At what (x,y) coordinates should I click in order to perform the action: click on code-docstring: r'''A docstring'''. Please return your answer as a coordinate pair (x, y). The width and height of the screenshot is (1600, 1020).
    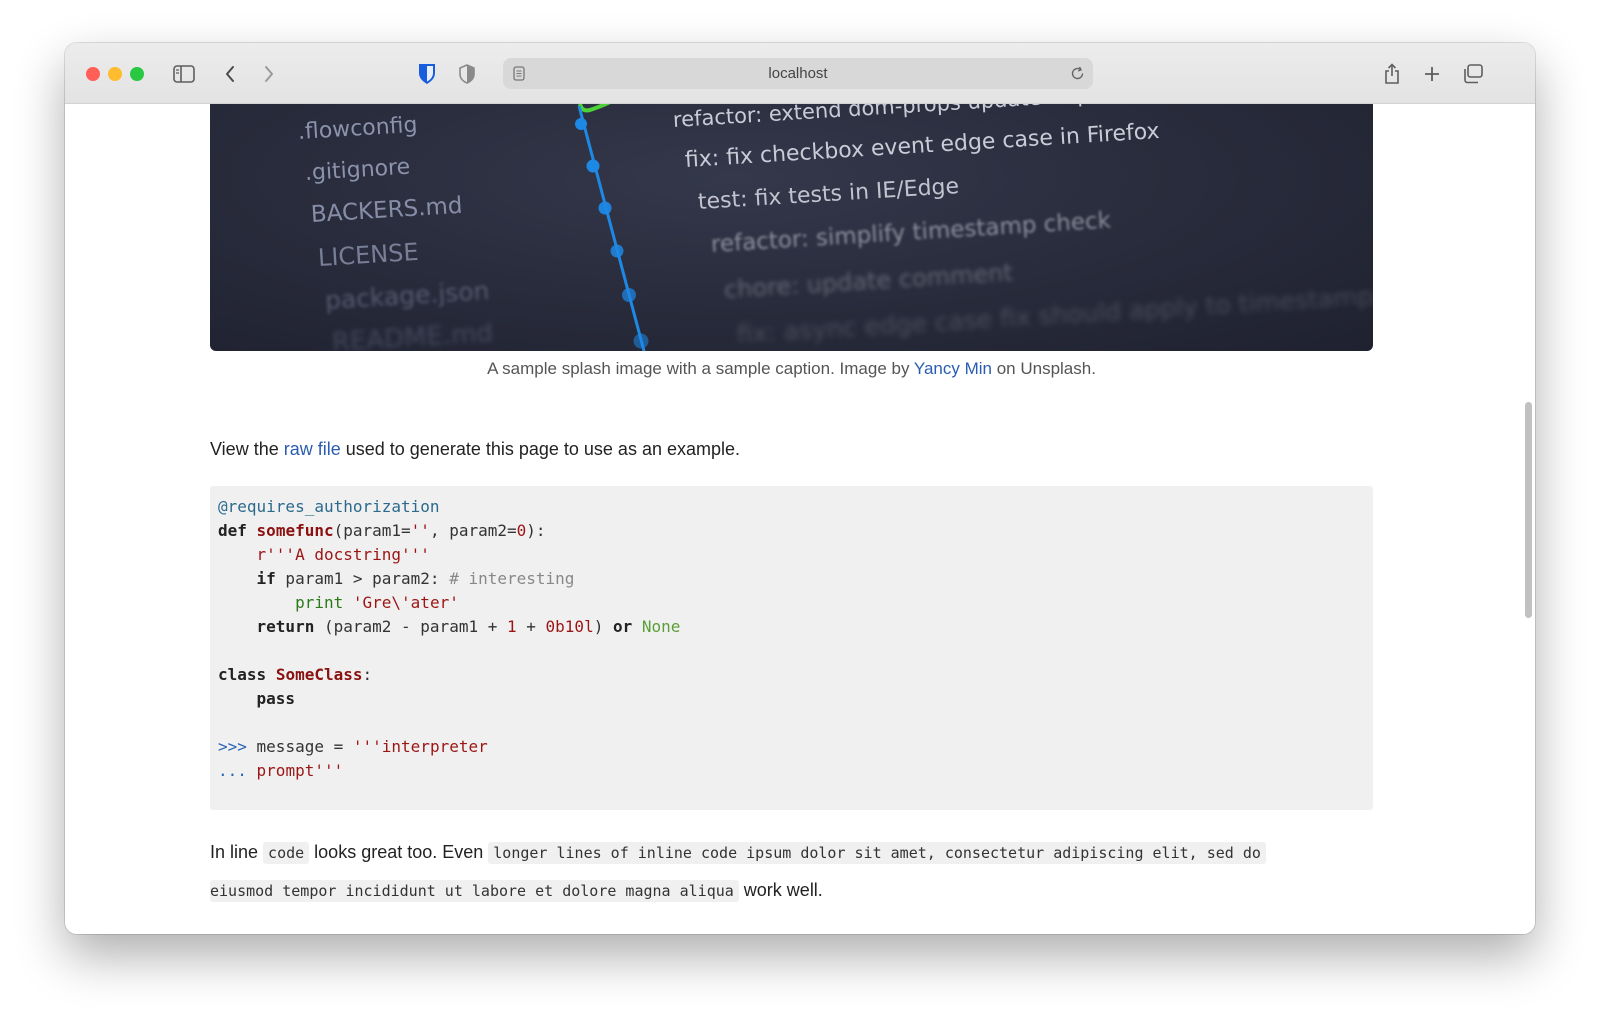
    Looking at the image, I should click on (343, 554).